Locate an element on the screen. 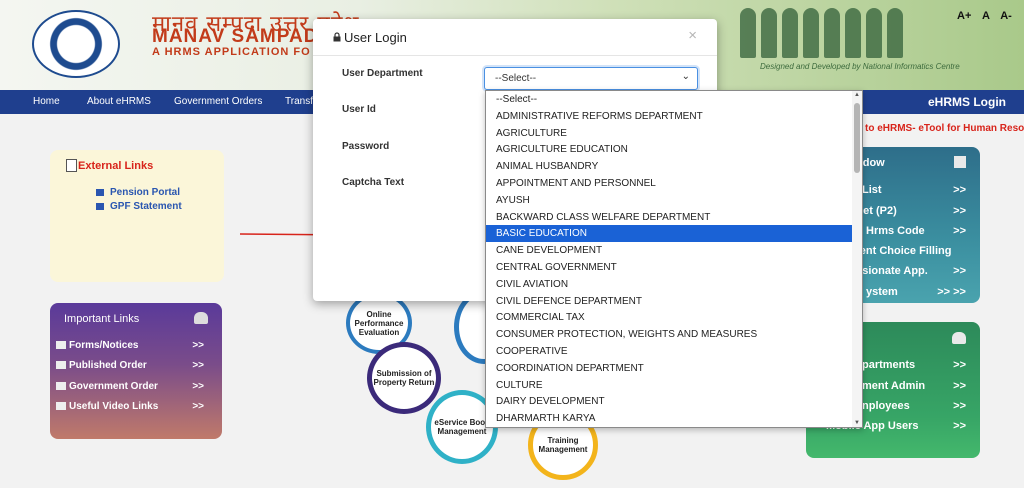 This screenshot has height=488, width=1024. nav-transfer: Transf is located at coordinates (299, 101).